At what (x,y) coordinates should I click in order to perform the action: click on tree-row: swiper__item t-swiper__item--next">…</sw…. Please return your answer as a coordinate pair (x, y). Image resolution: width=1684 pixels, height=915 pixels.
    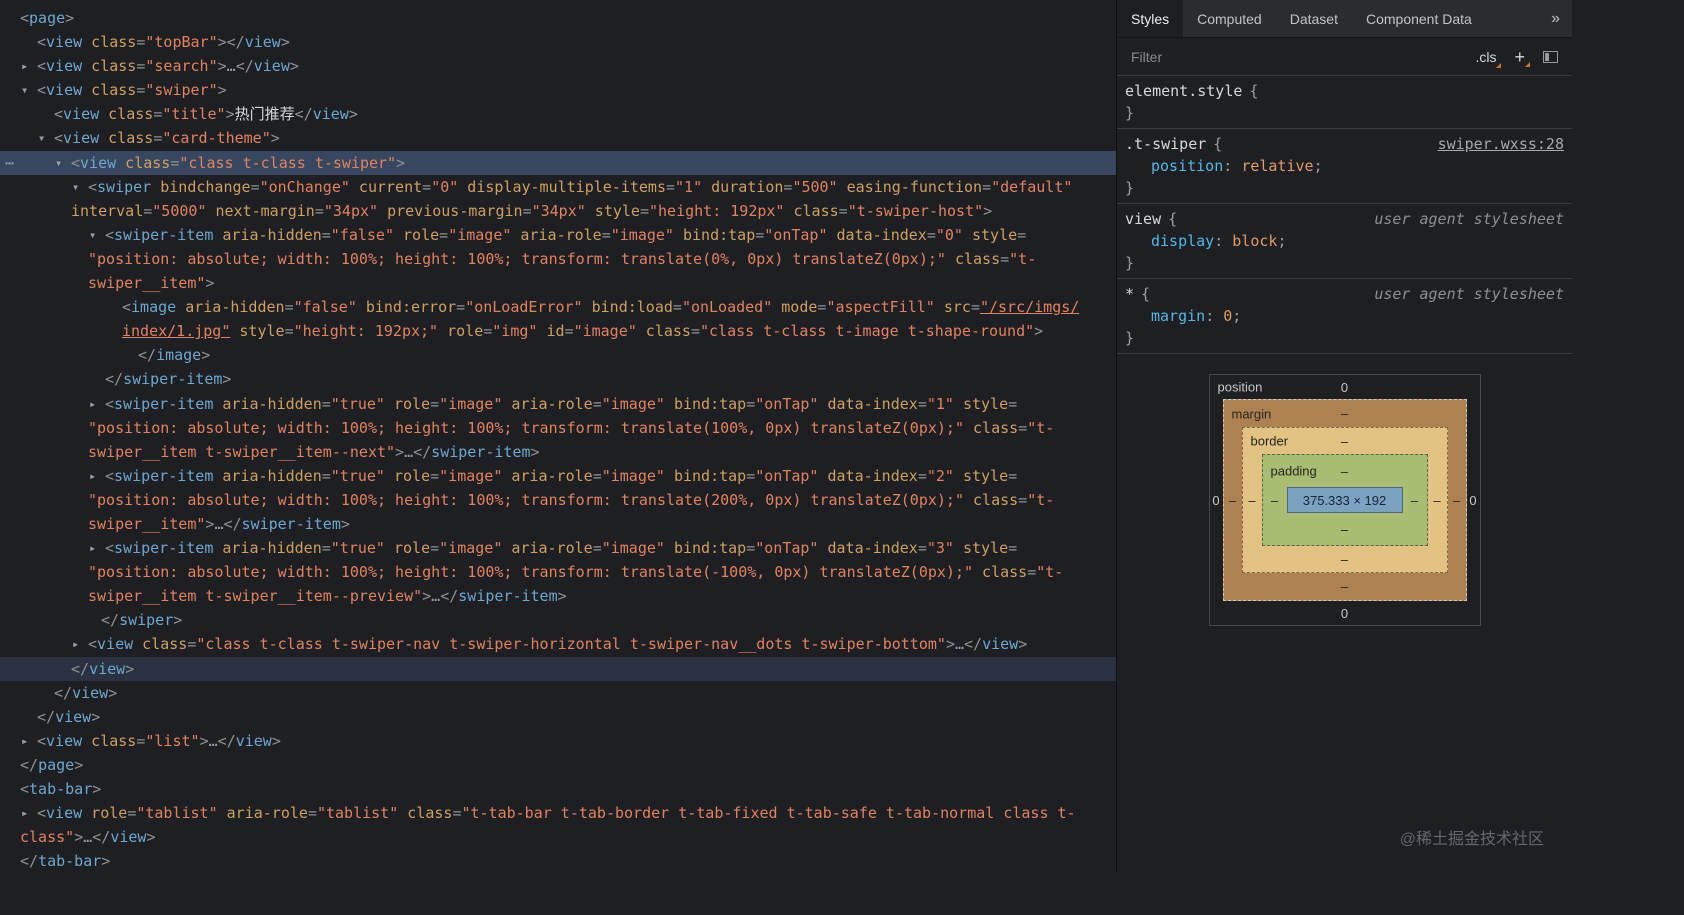
    Looking at the image, I should click on (558, 452).